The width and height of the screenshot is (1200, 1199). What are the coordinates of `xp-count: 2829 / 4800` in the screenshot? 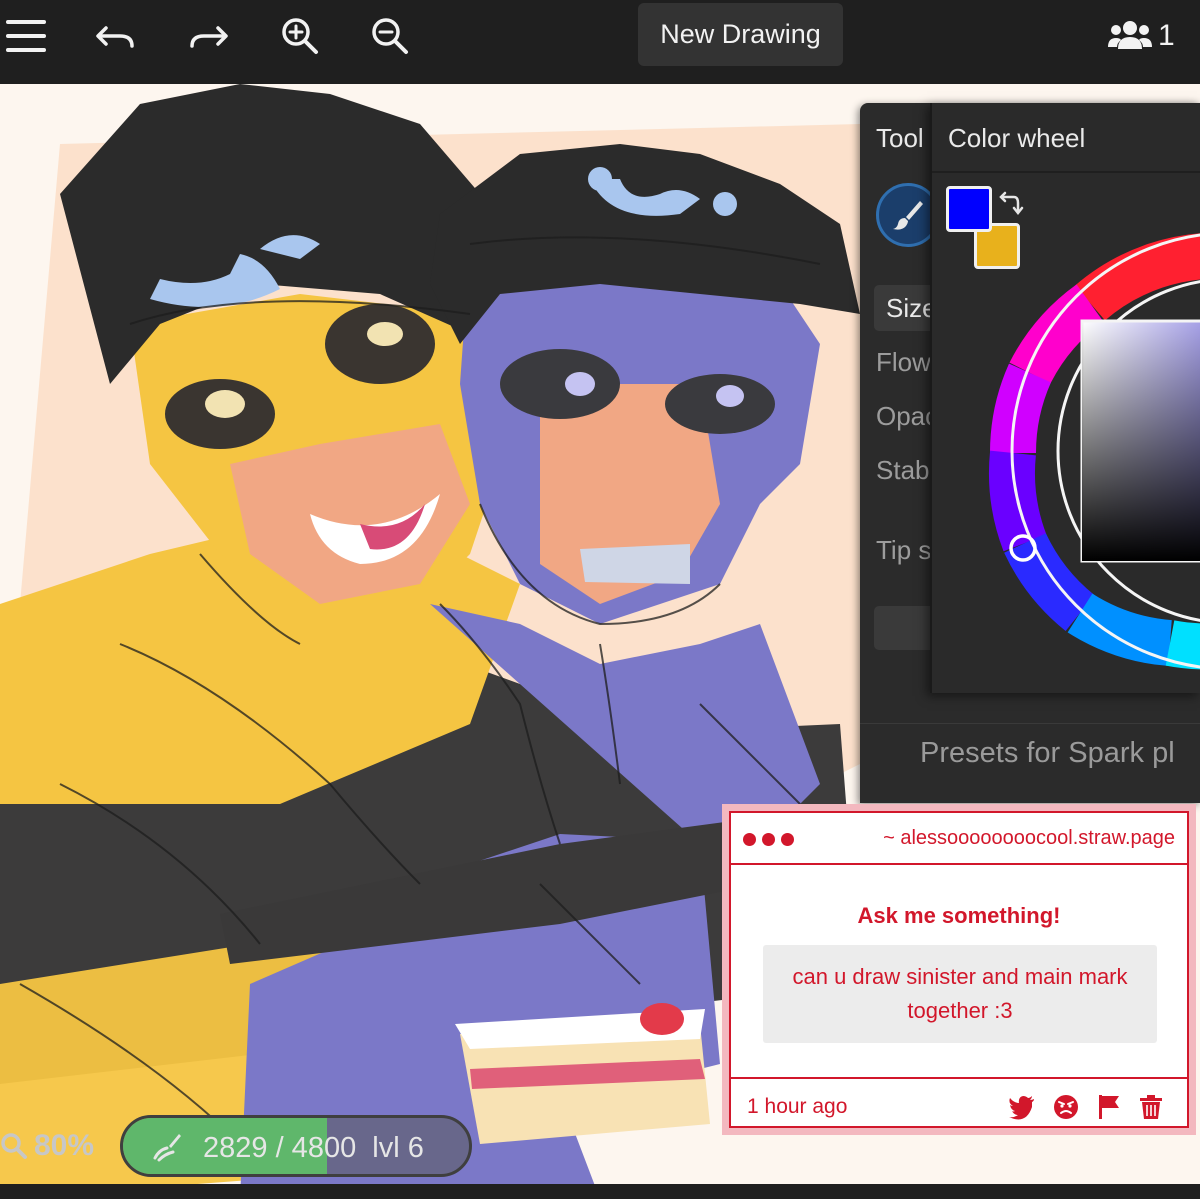 It's located at (280, 1148).